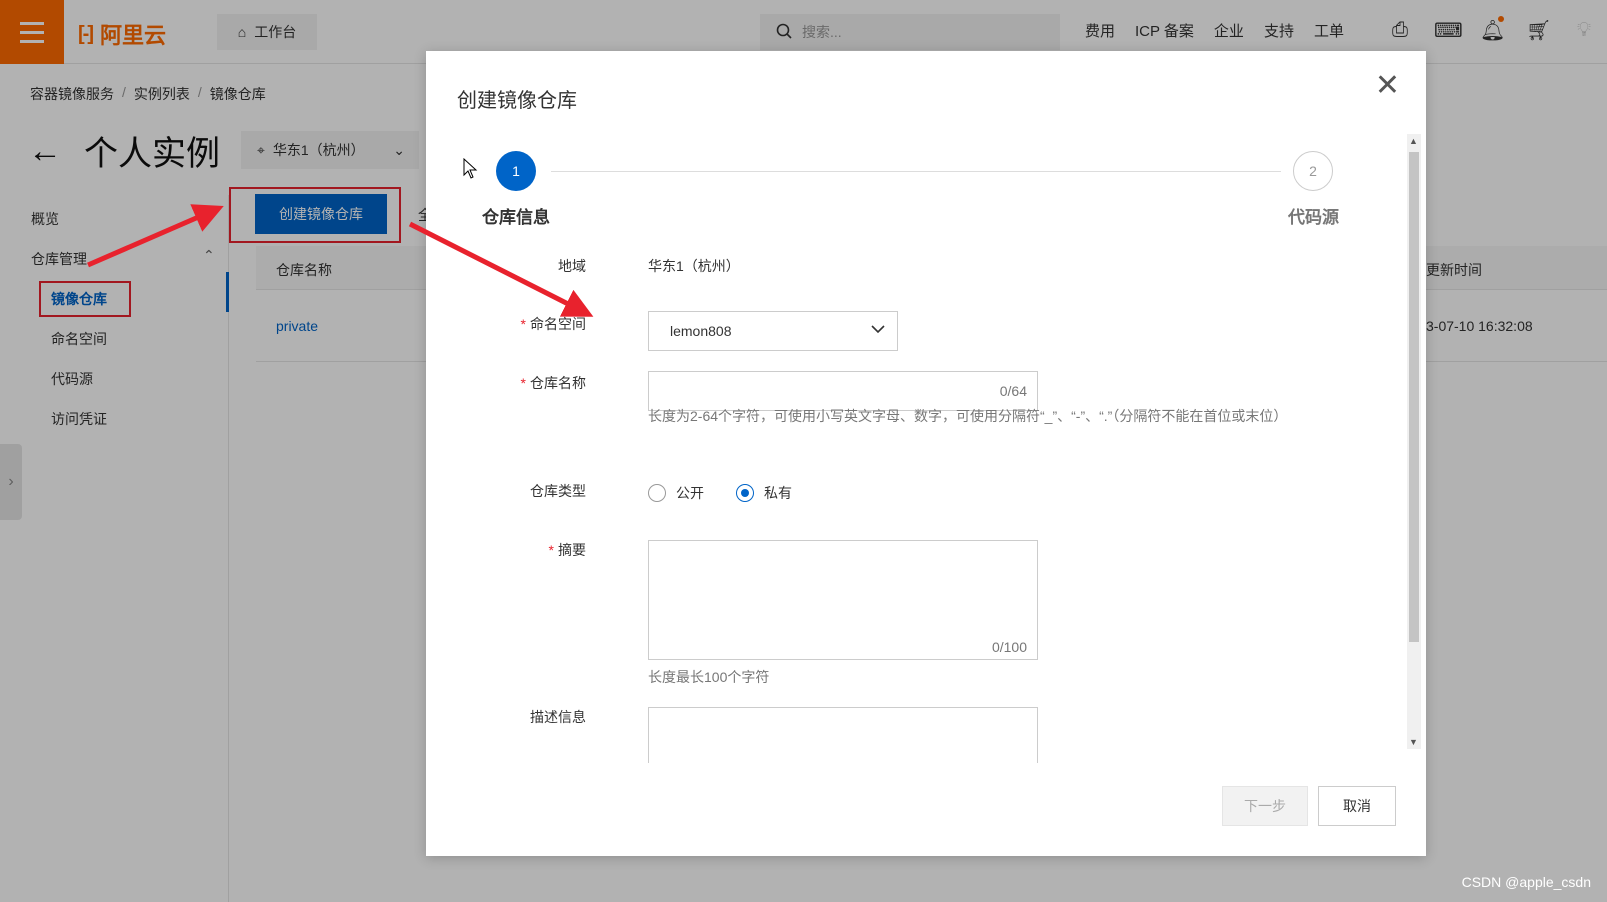 The image size is (1607, 902). What do you see at coordinates (1526, 882) in the screenshot?
I see `watermark: CSDN @apple_csdn` at bounding box center [1526, 882].